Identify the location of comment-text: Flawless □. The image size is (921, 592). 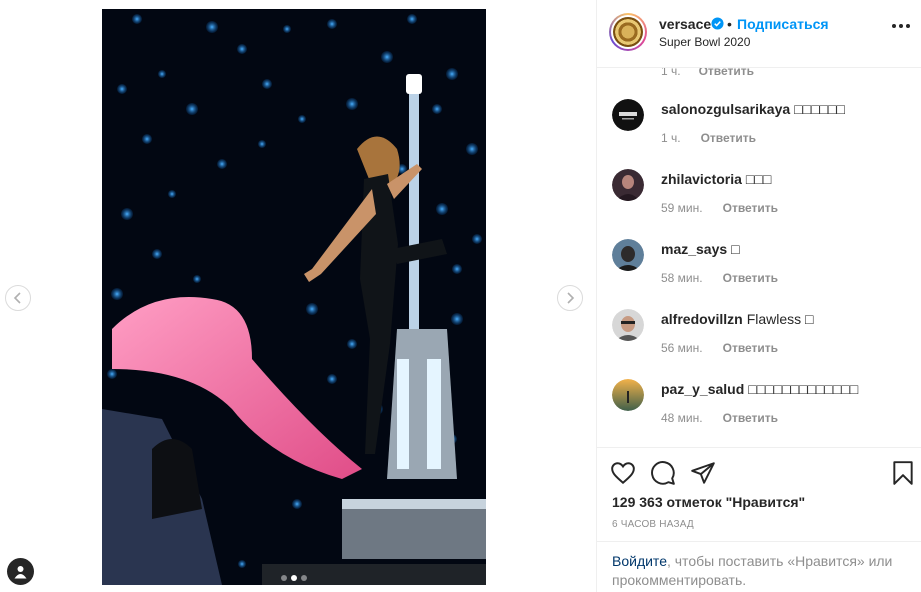
(780, 319).